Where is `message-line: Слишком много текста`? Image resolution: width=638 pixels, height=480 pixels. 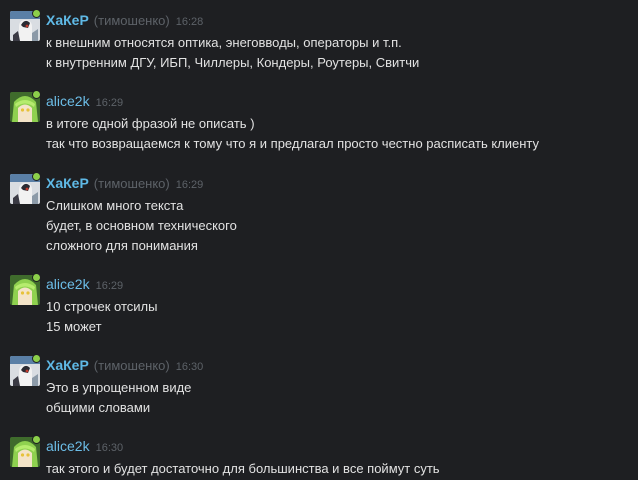
message-line: Слишком много текста is located at coordinates (115, 205).